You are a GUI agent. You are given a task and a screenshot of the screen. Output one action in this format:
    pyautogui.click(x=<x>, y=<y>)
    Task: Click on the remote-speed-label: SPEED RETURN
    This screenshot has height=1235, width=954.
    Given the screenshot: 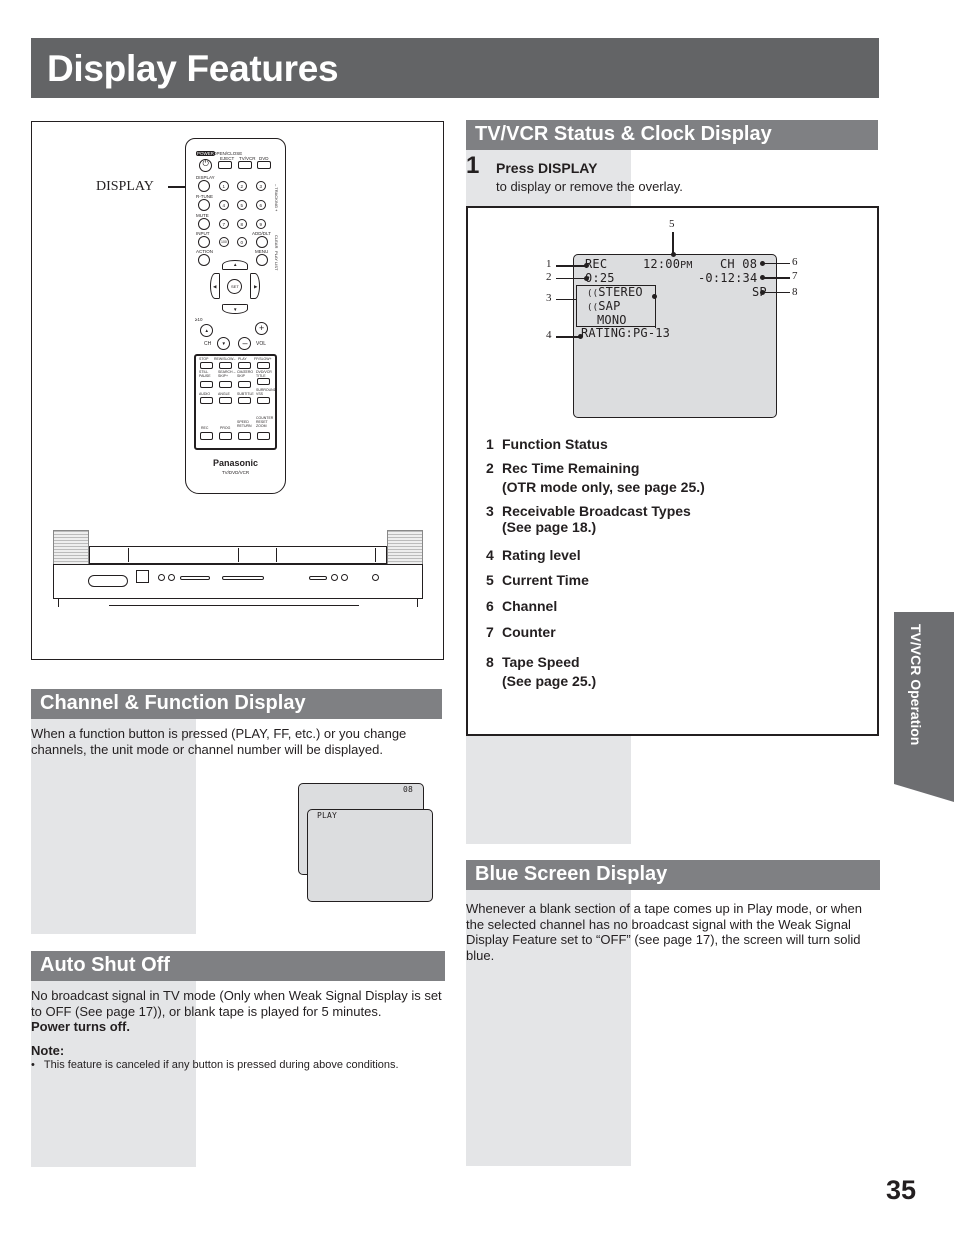 What is the action you would take?
    pyautogui.click(x=244, y=424)
    